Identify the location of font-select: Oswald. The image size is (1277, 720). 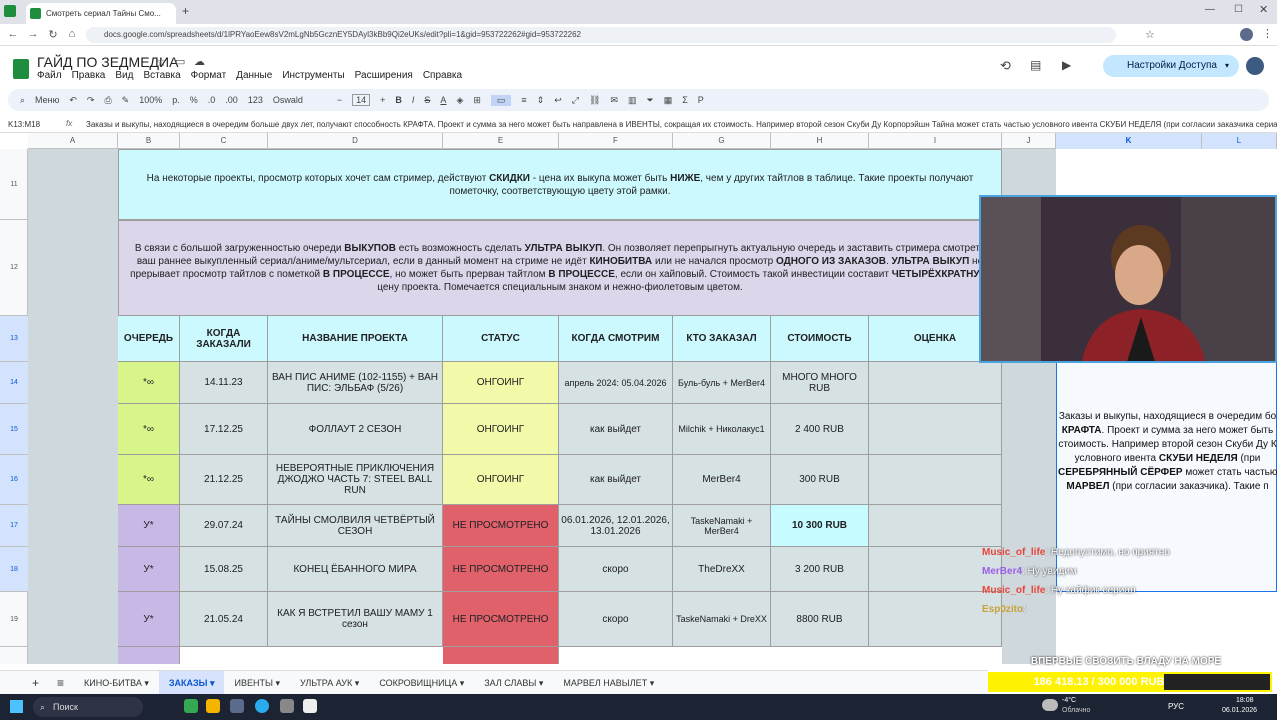
(300, 100).